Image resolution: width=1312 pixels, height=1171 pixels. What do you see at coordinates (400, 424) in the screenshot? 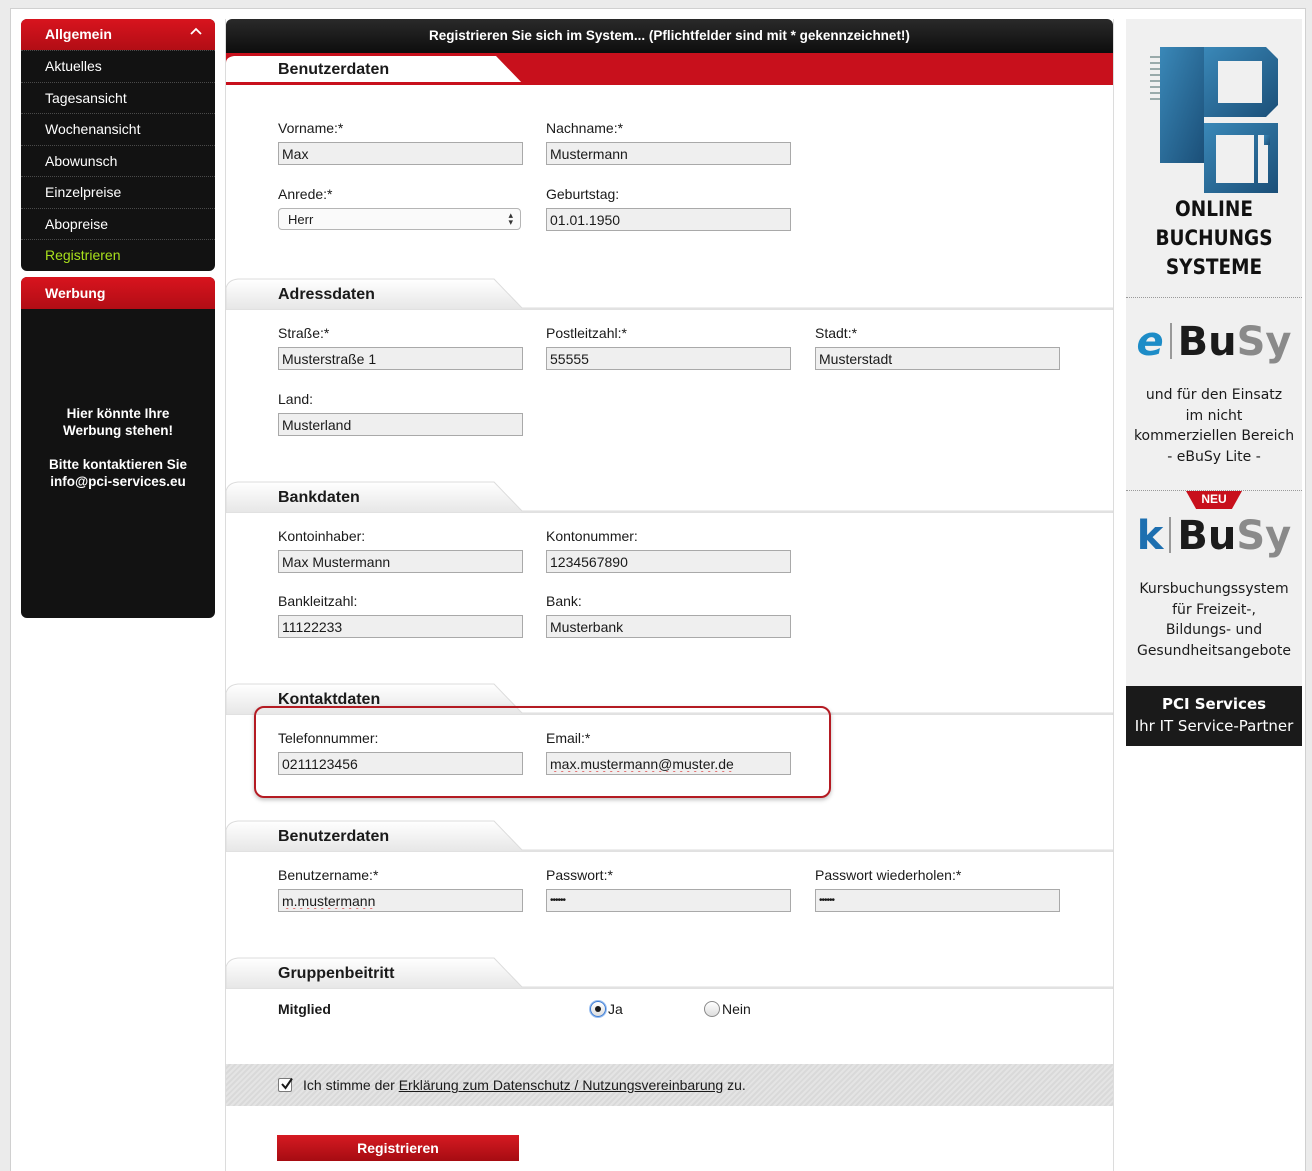
I see `land-input` at bounding box center [400, 424].